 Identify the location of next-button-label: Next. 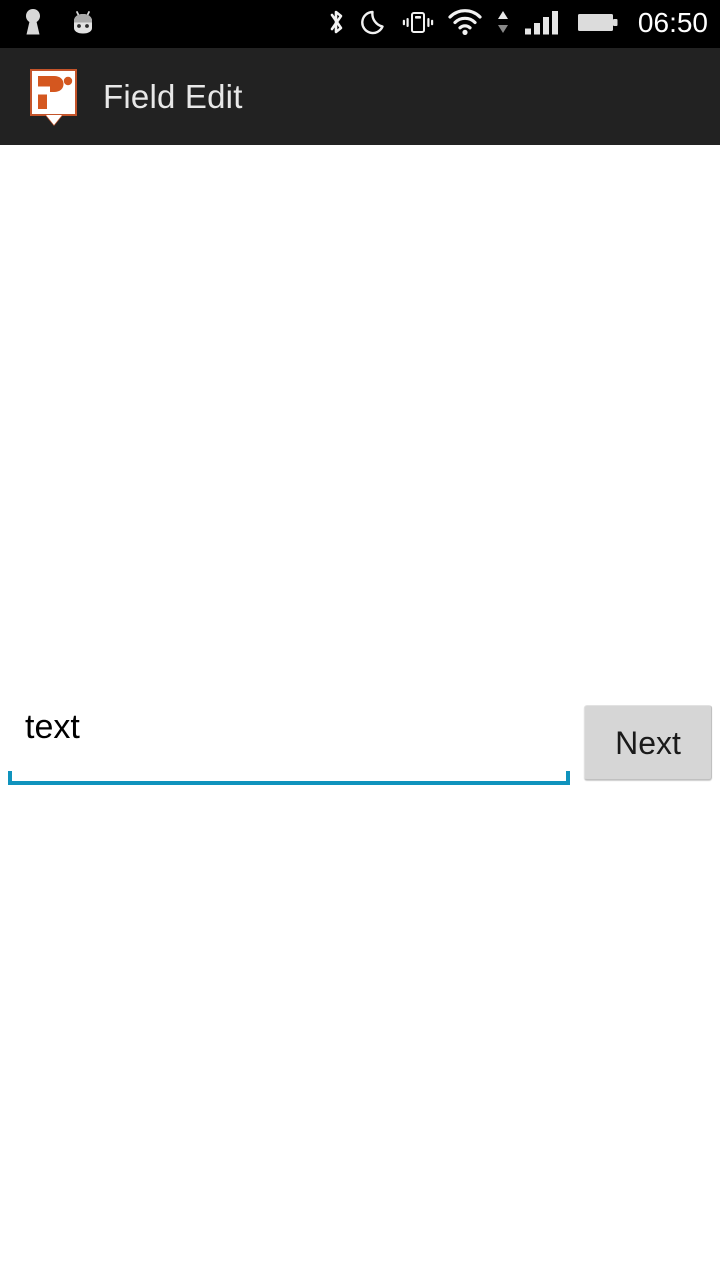
(648, 742).